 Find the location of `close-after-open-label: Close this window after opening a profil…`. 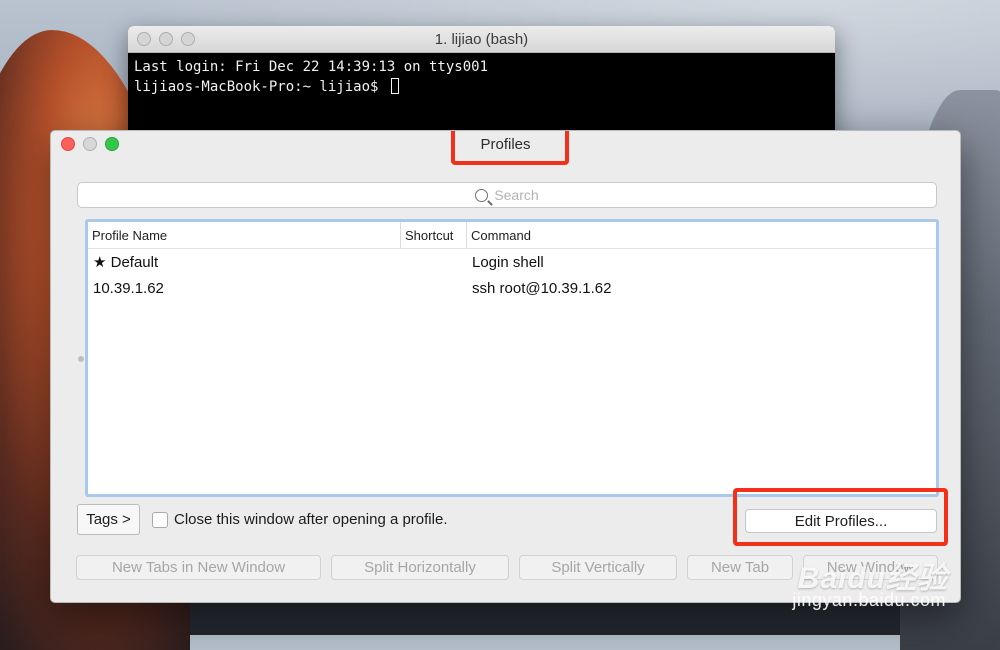

close-after-open-label: Close this window after opening a profil… is located at coordinates (311, 519).